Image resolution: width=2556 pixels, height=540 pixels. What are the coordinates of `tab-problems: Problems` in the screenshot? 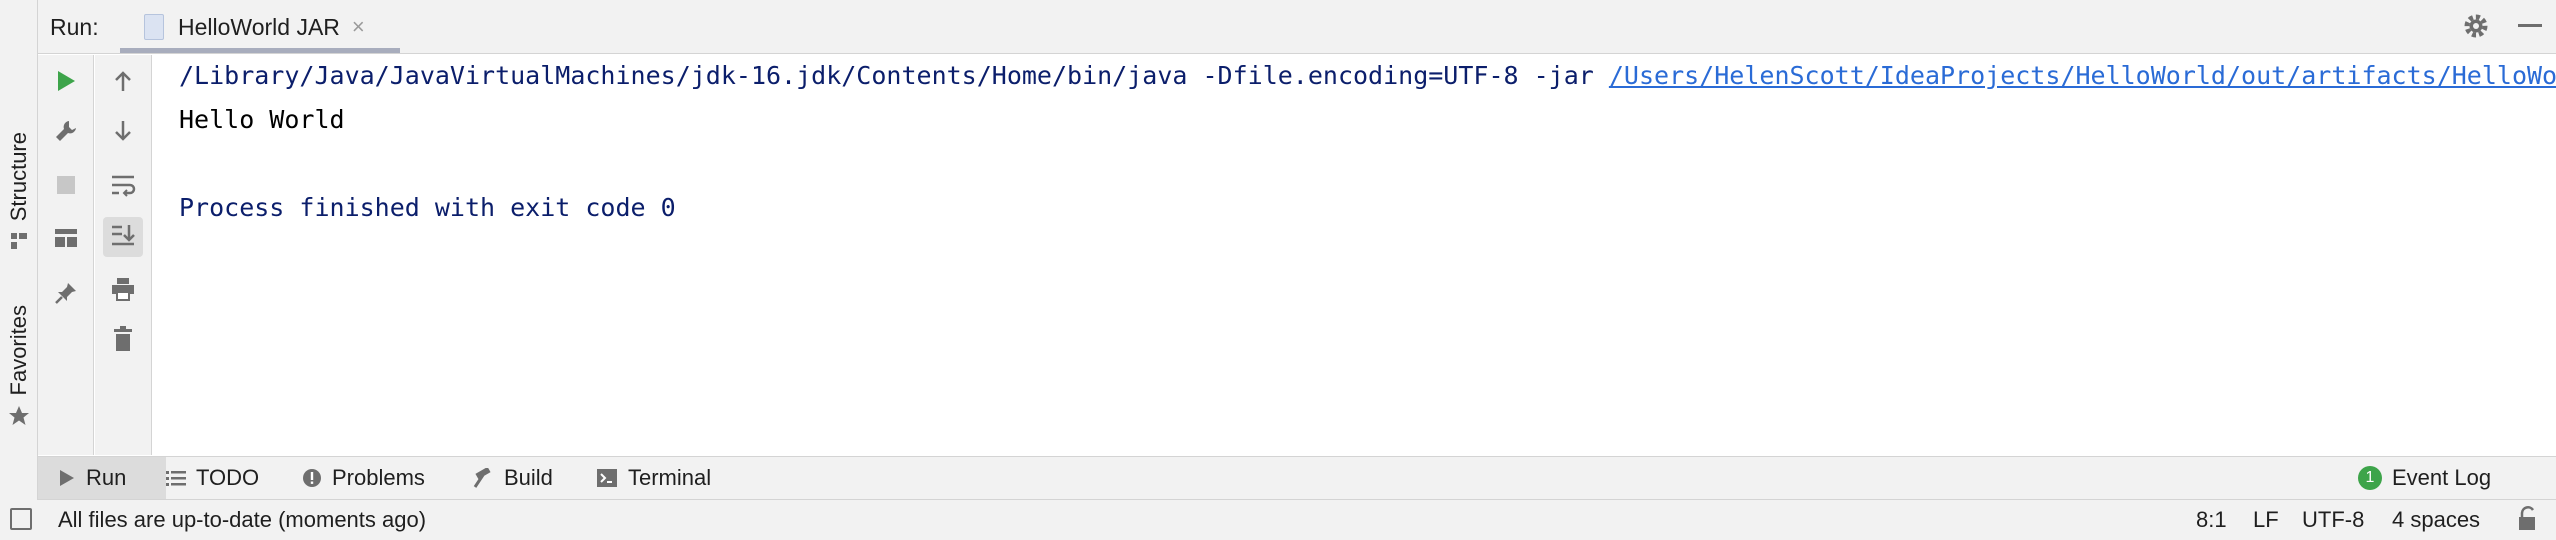 It's located at (363, 478).